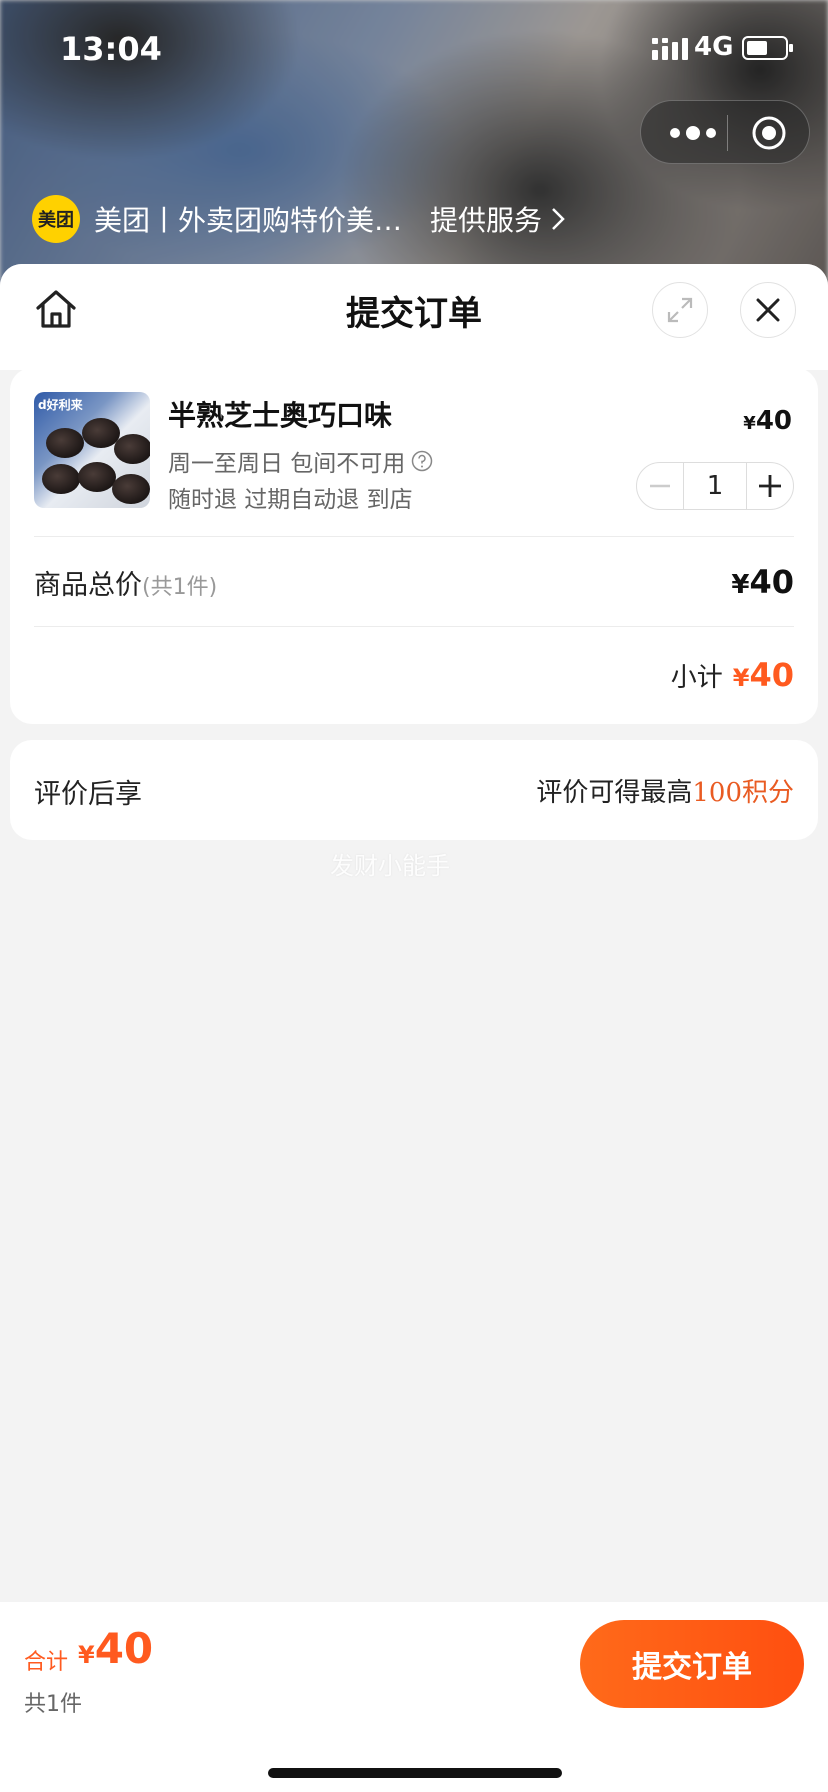  I want to click on quantity-stepper: 1, so click(715, 486).